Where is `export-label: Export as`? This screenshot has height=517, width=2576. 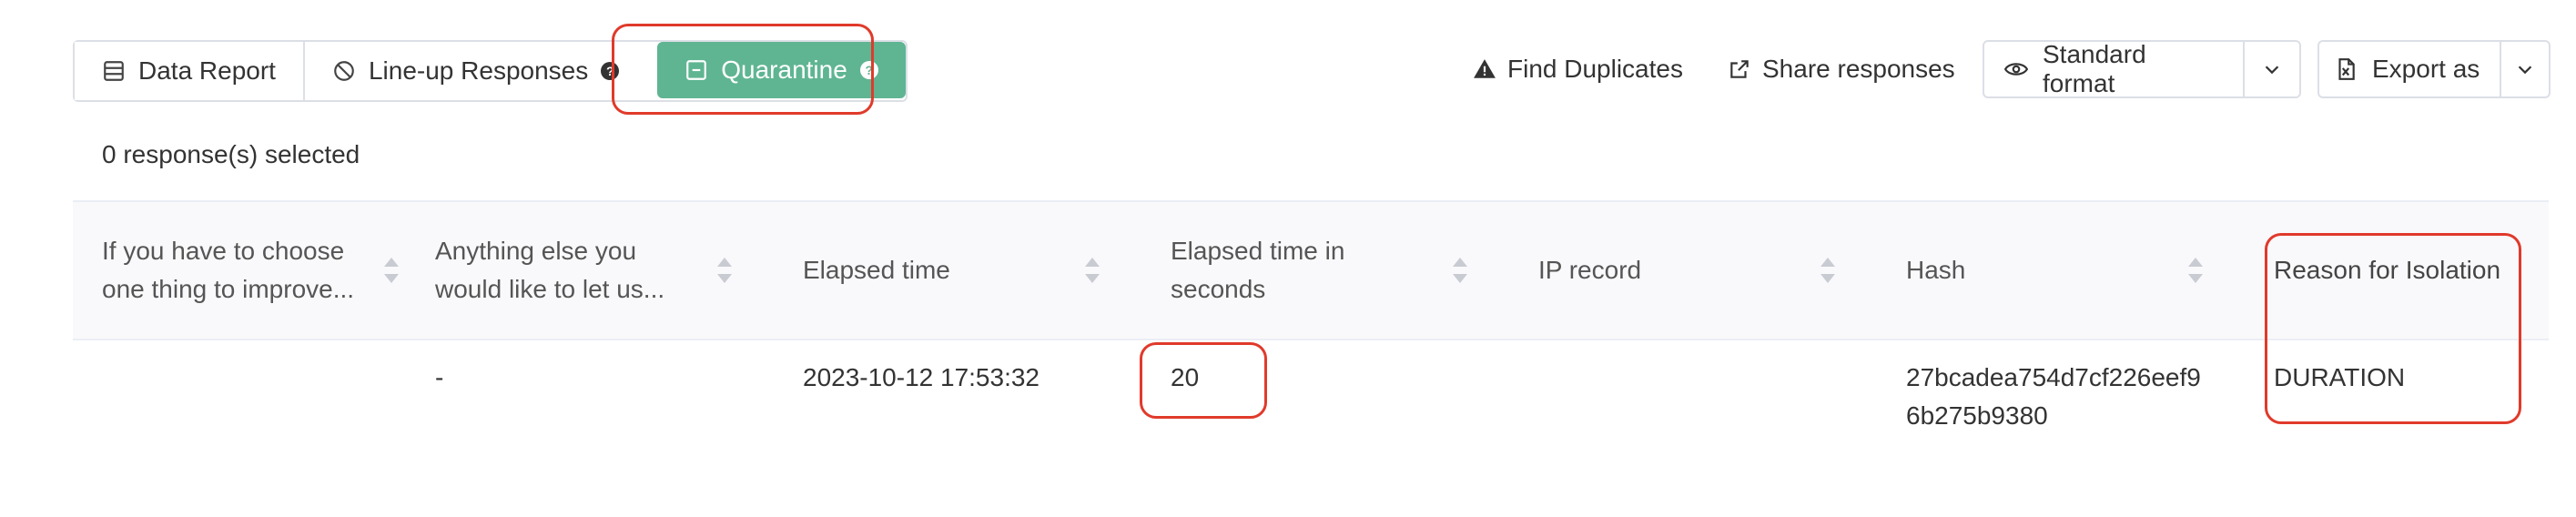
export-label: Export as is located at coordinates (2426, 69).